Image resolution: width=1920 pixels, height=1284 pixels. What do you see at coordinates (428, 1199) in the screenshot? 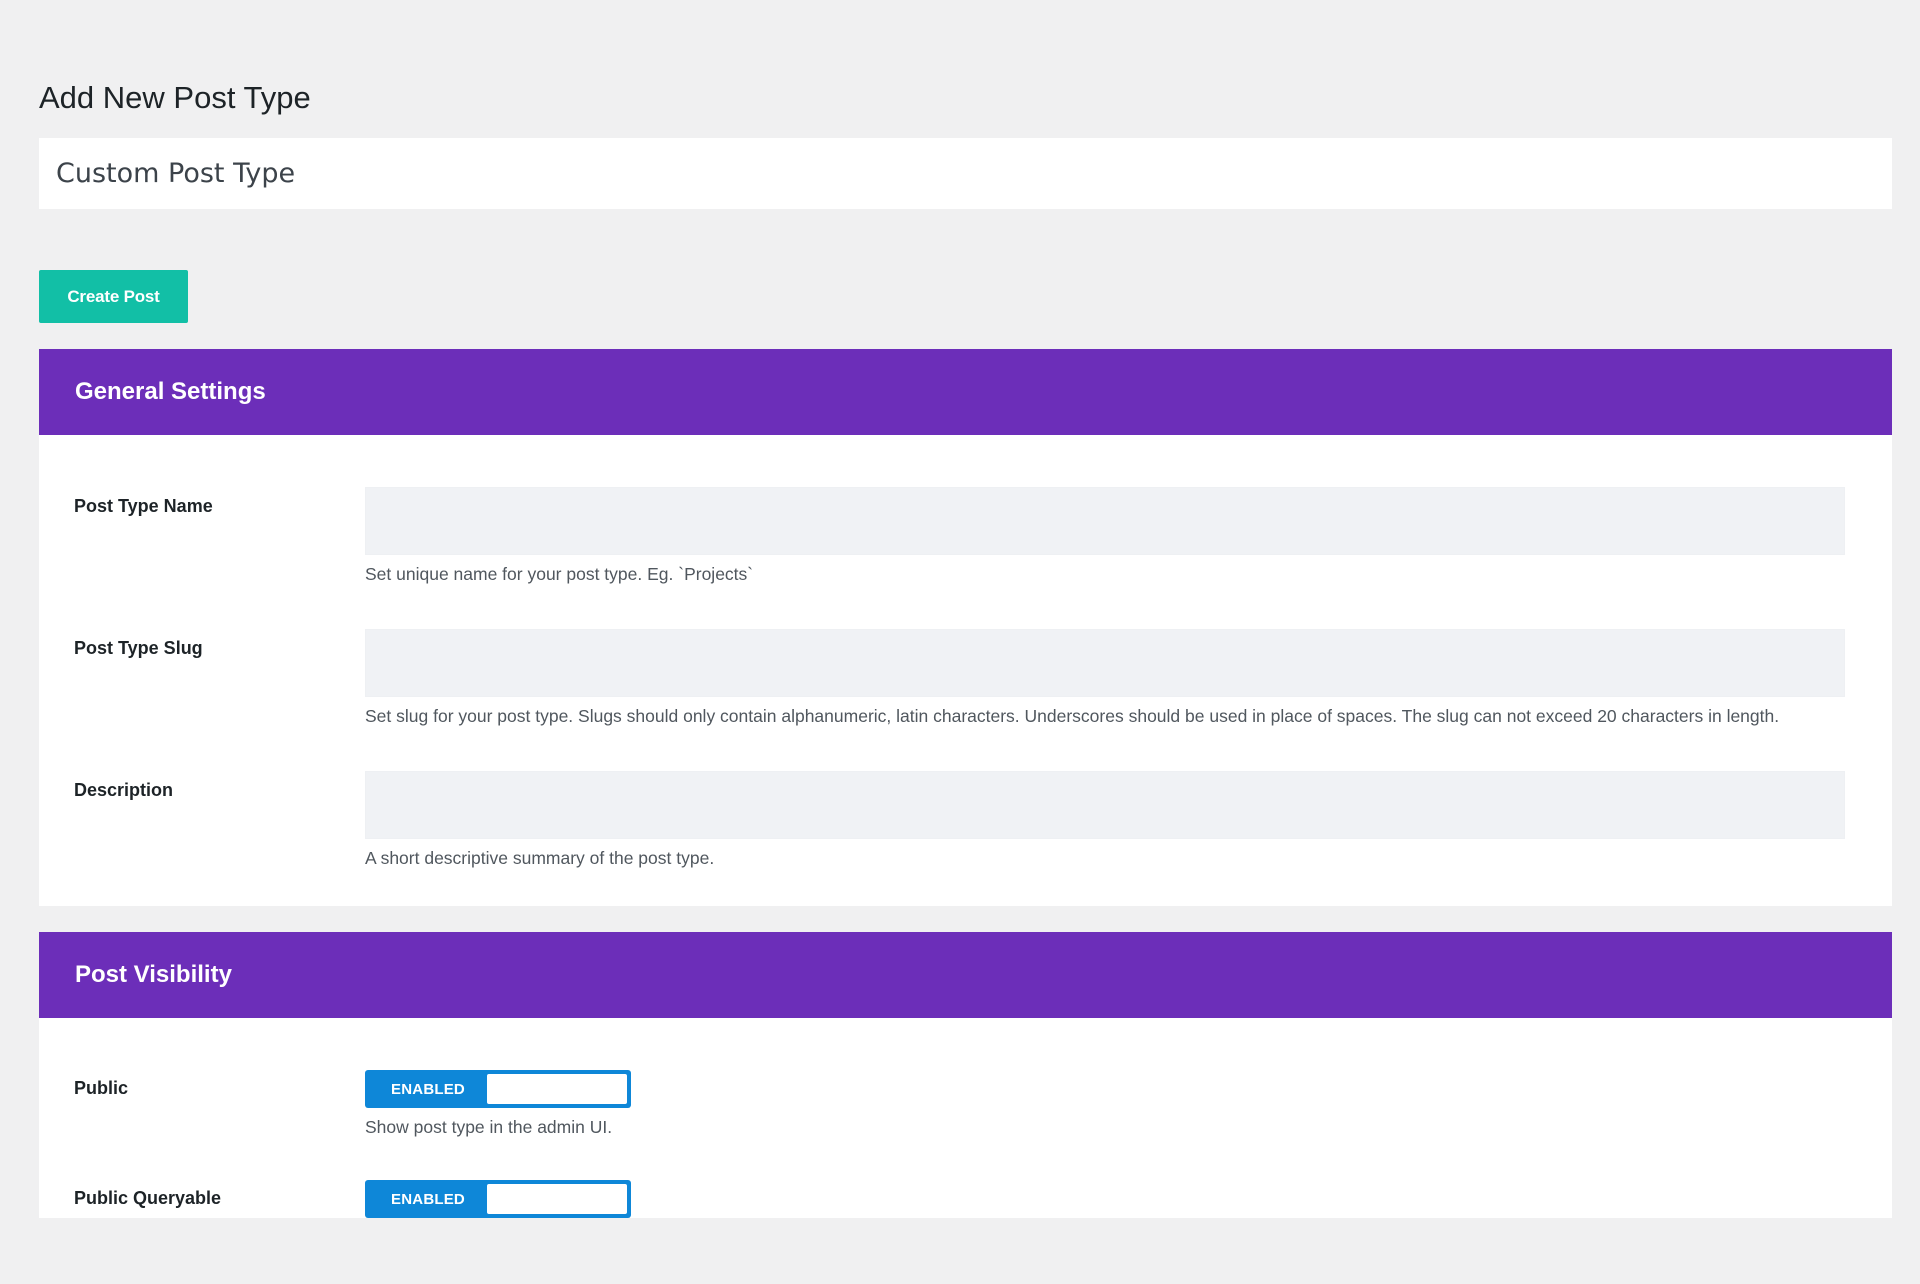
I see `public-queryable-toggle-state: ENABLED` at bounding box center [428, 1199].